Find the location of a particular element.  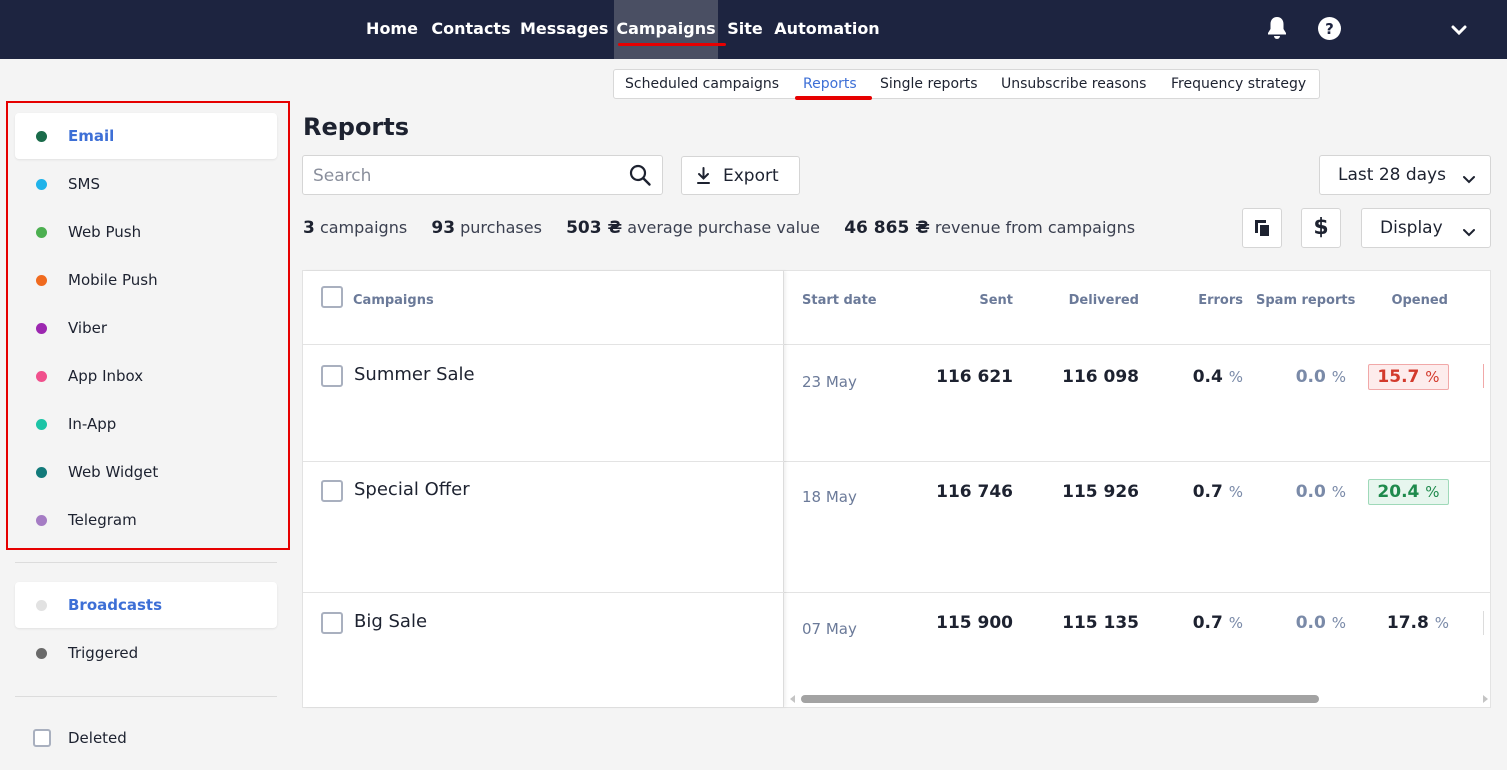

campaign-name-link: Summer Sale is located at coordinates (414, 374).